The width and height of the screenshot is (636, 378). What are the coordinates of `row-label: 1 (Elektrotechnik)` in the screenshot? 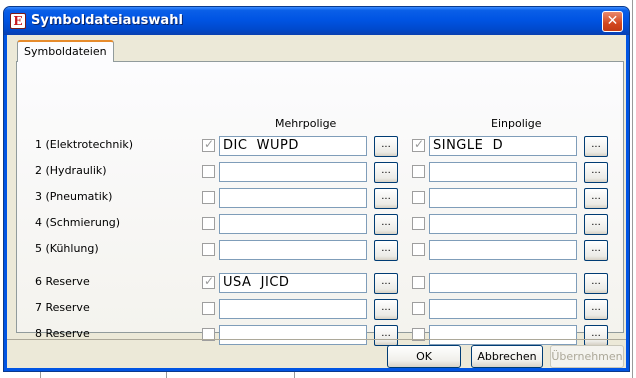 It's located at (84, 144).